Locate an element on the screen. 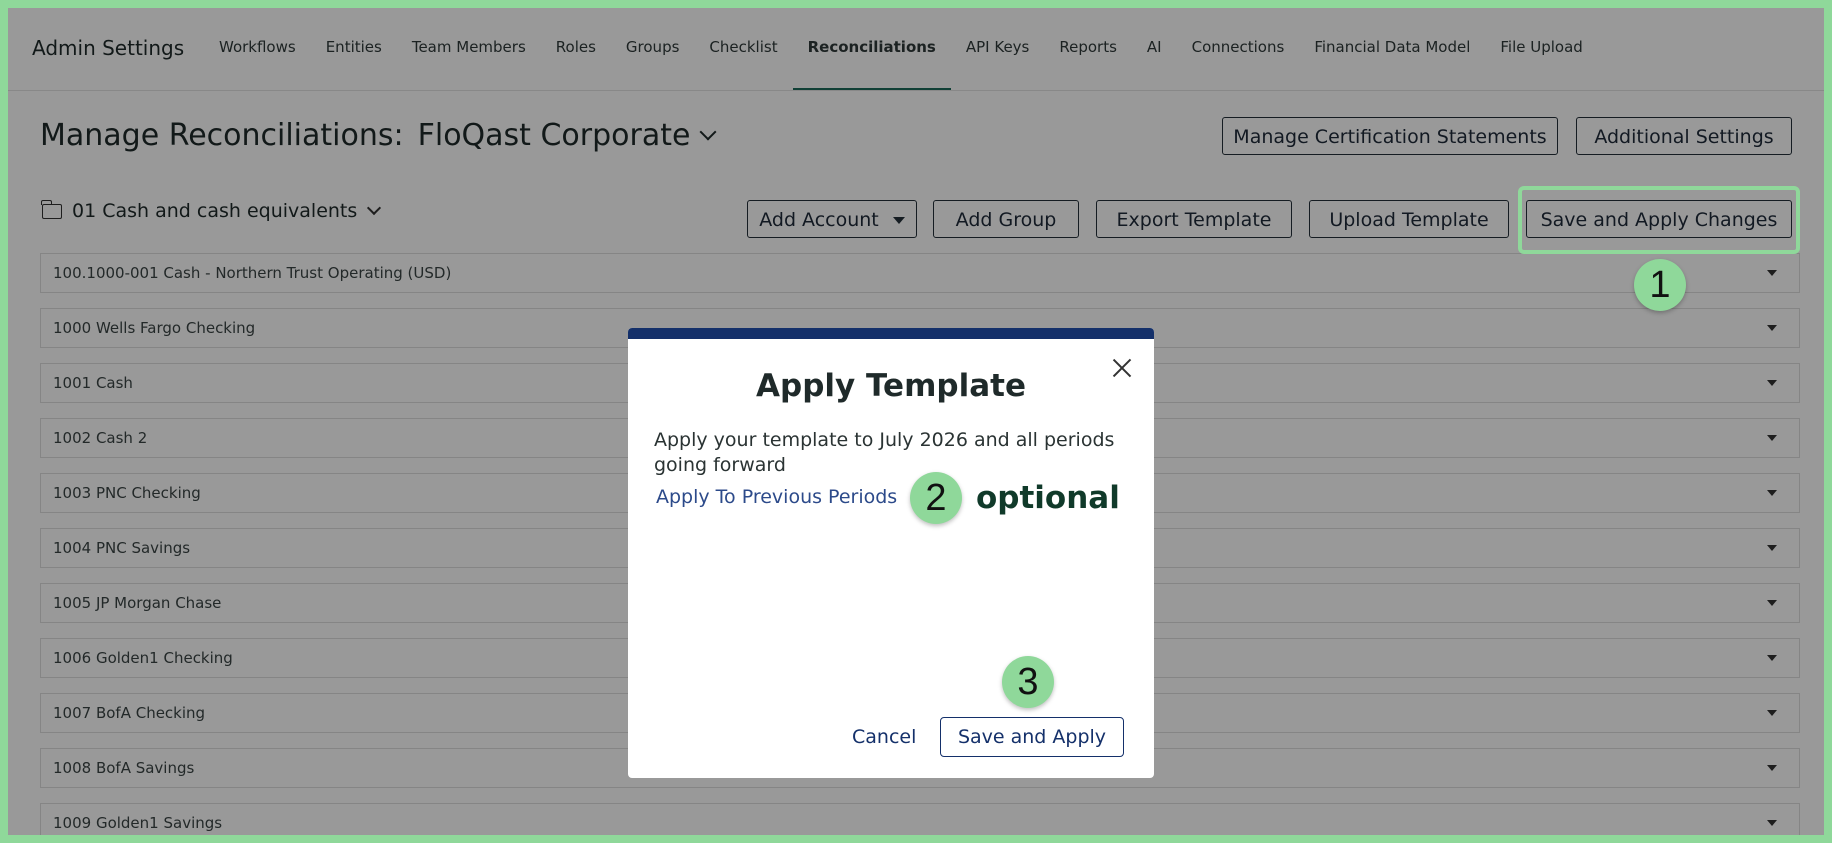  apply-to-previous-periods-link: Apply To Previous Periods is located at coordinates (776, 497).